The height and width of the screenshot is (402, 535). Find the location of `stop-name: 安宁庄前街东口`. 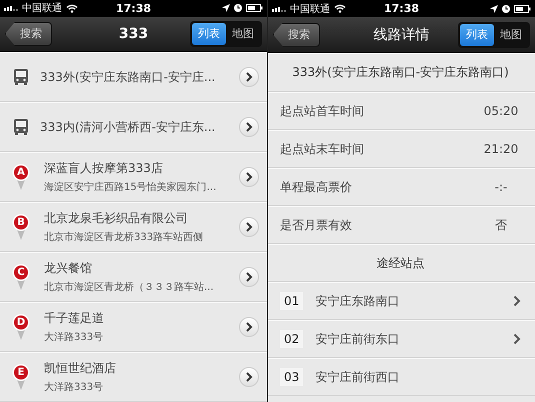

stop-name: 安宁庄前街东口 is located at coordinates (357, 339).